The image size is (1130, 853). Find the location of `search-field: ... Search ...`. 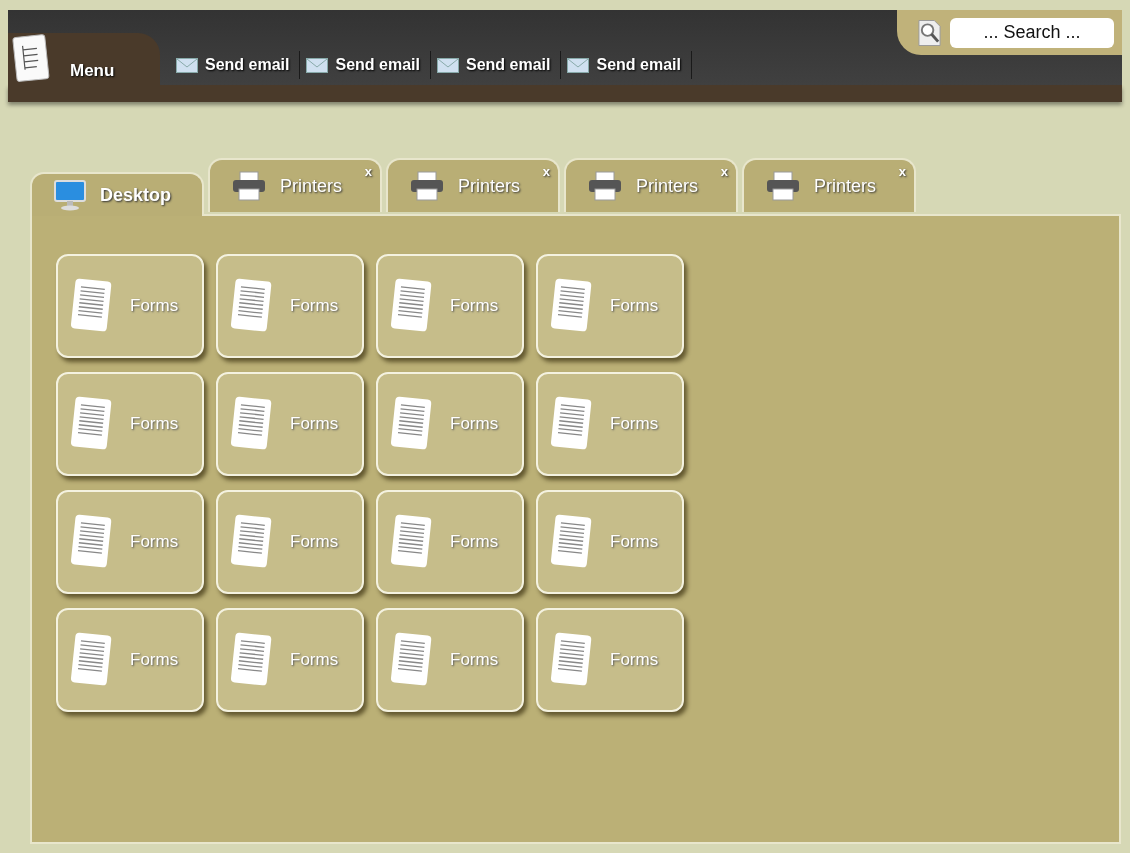

search-field: ... Search ... is located at coordinates (1032, 32).